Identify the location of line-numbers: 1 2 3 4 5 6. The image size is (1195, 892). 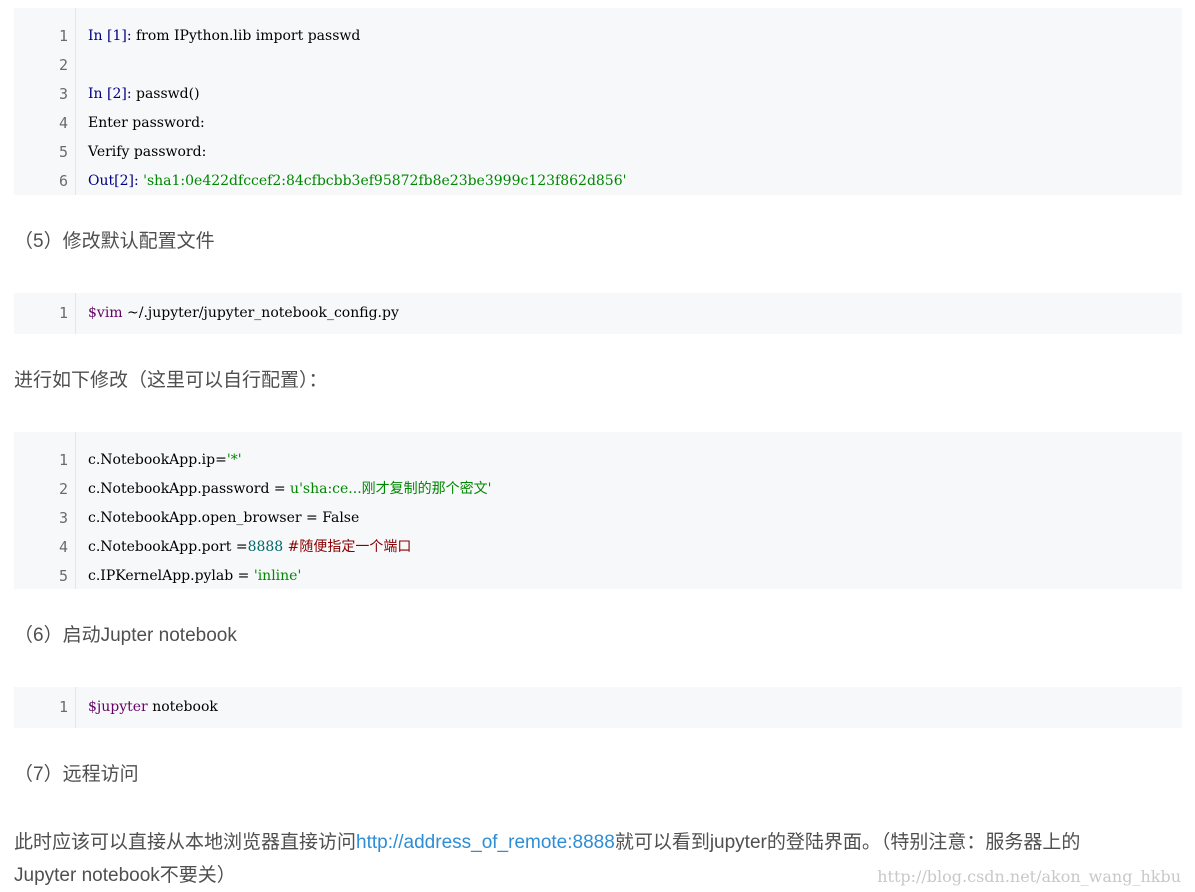
(45, 101).